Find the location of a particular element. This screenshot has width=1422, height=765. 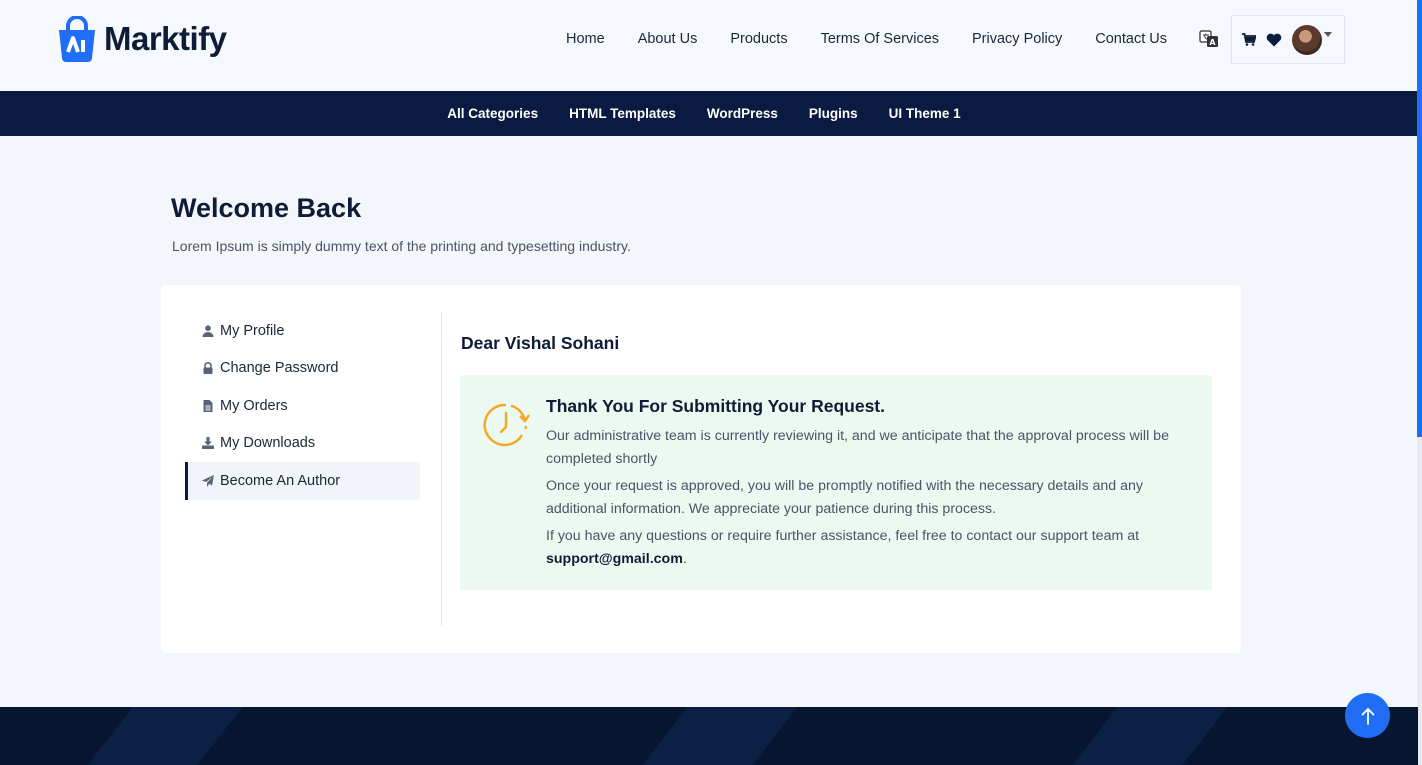

greeting: Dear Vishal Sohani is located at coordinates (540, 343).